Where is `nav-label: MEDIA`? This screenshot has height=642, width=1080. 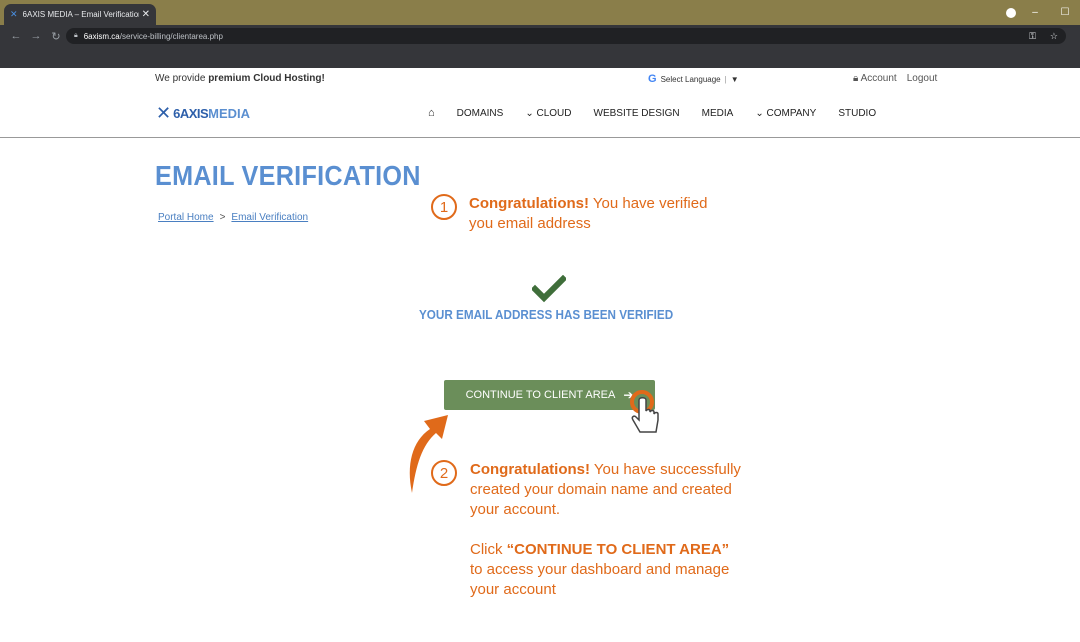 nav-label: MEDIA is located at coordinates (717, 113).